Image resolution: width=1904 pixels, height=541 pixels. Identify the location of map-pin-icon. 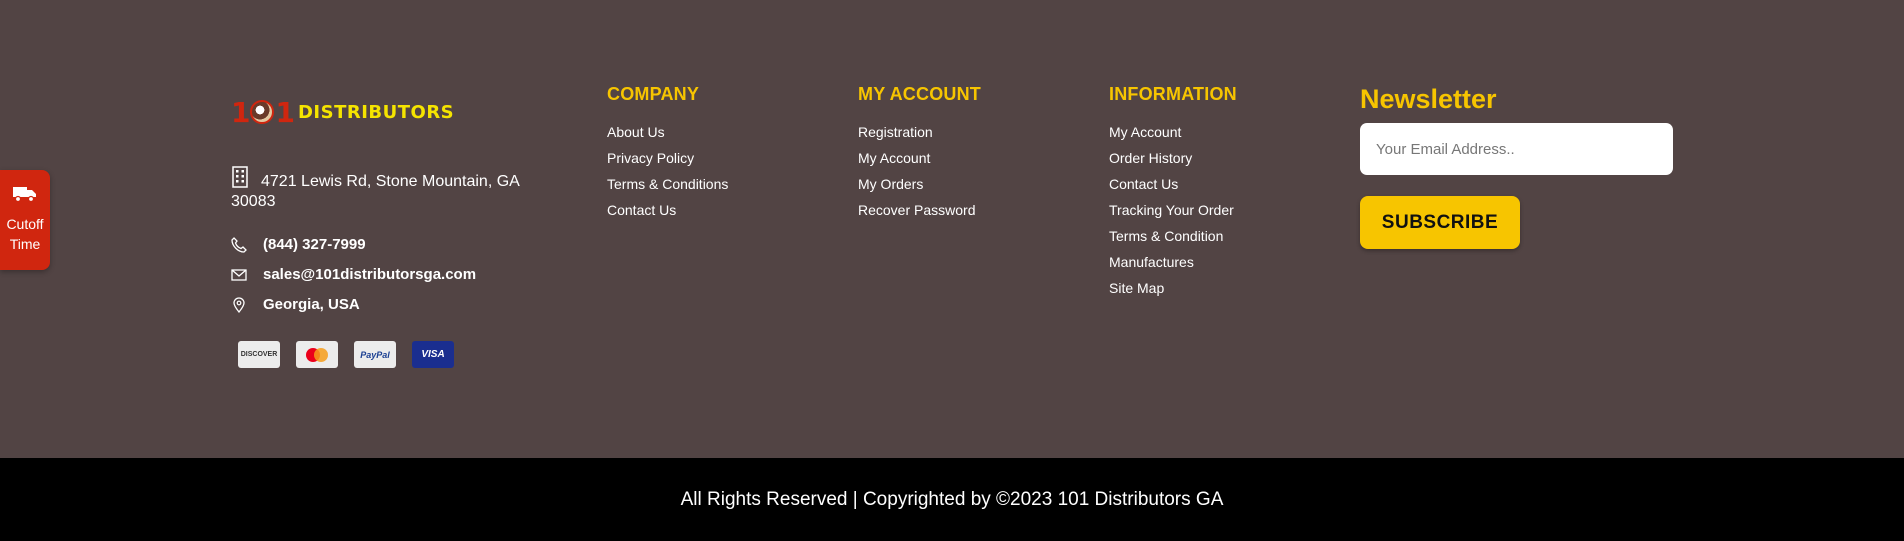
(239, 304).